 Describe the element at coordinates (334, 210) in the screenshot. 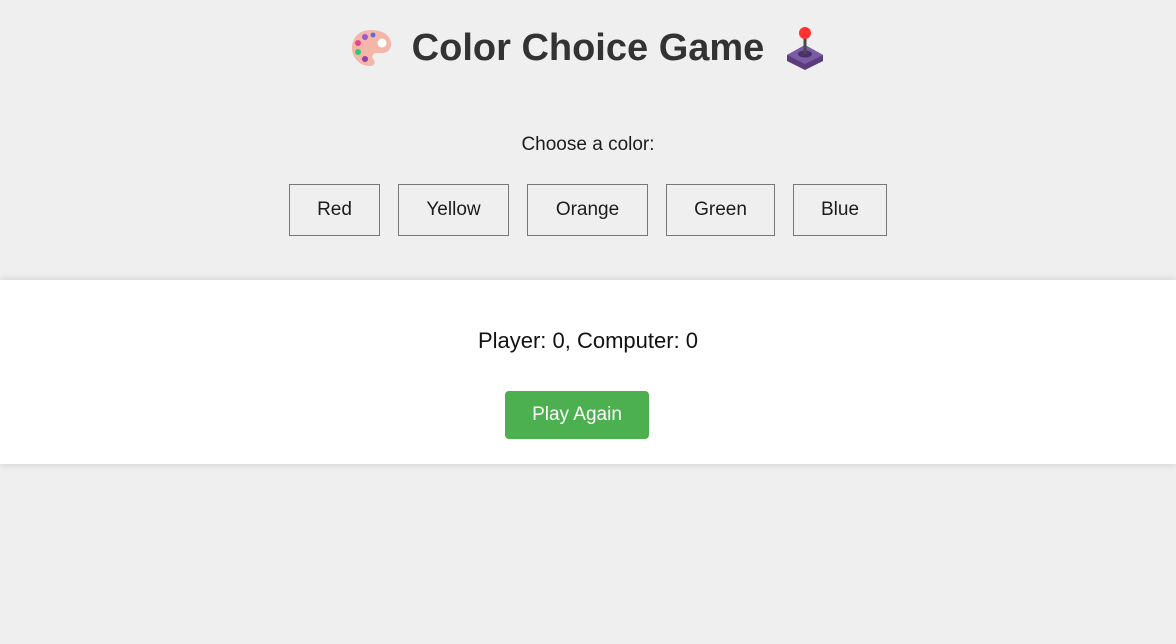

I see `red-button: Red` at that location.